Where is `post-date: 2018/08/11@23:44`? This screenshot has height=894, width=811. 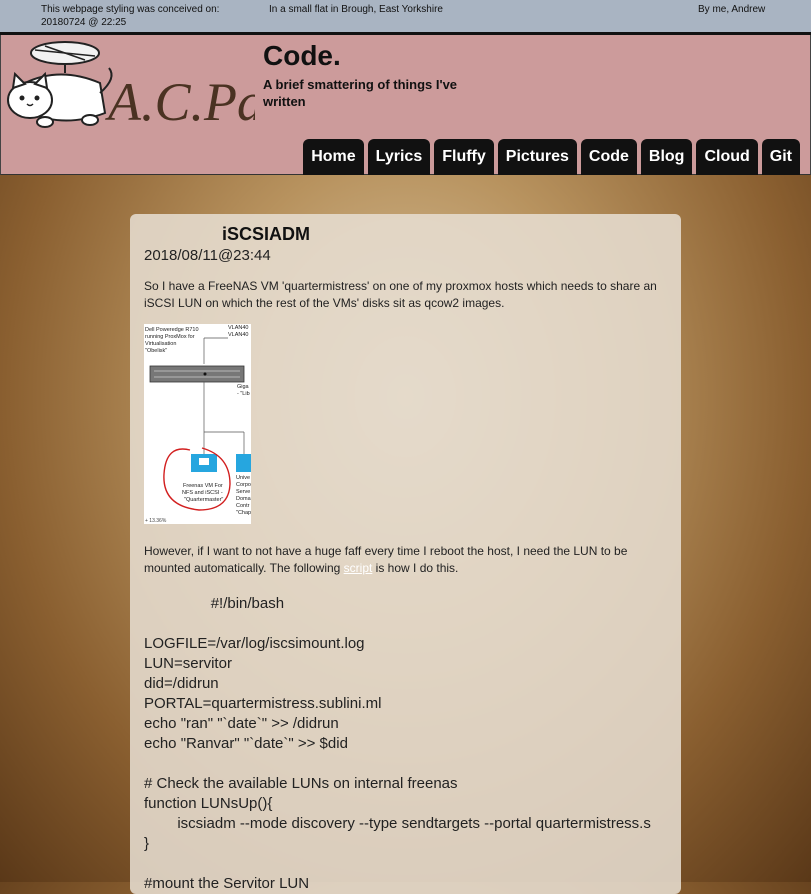 post-date: 2018/08/11@23:44 is located at coordinates (207, 255).